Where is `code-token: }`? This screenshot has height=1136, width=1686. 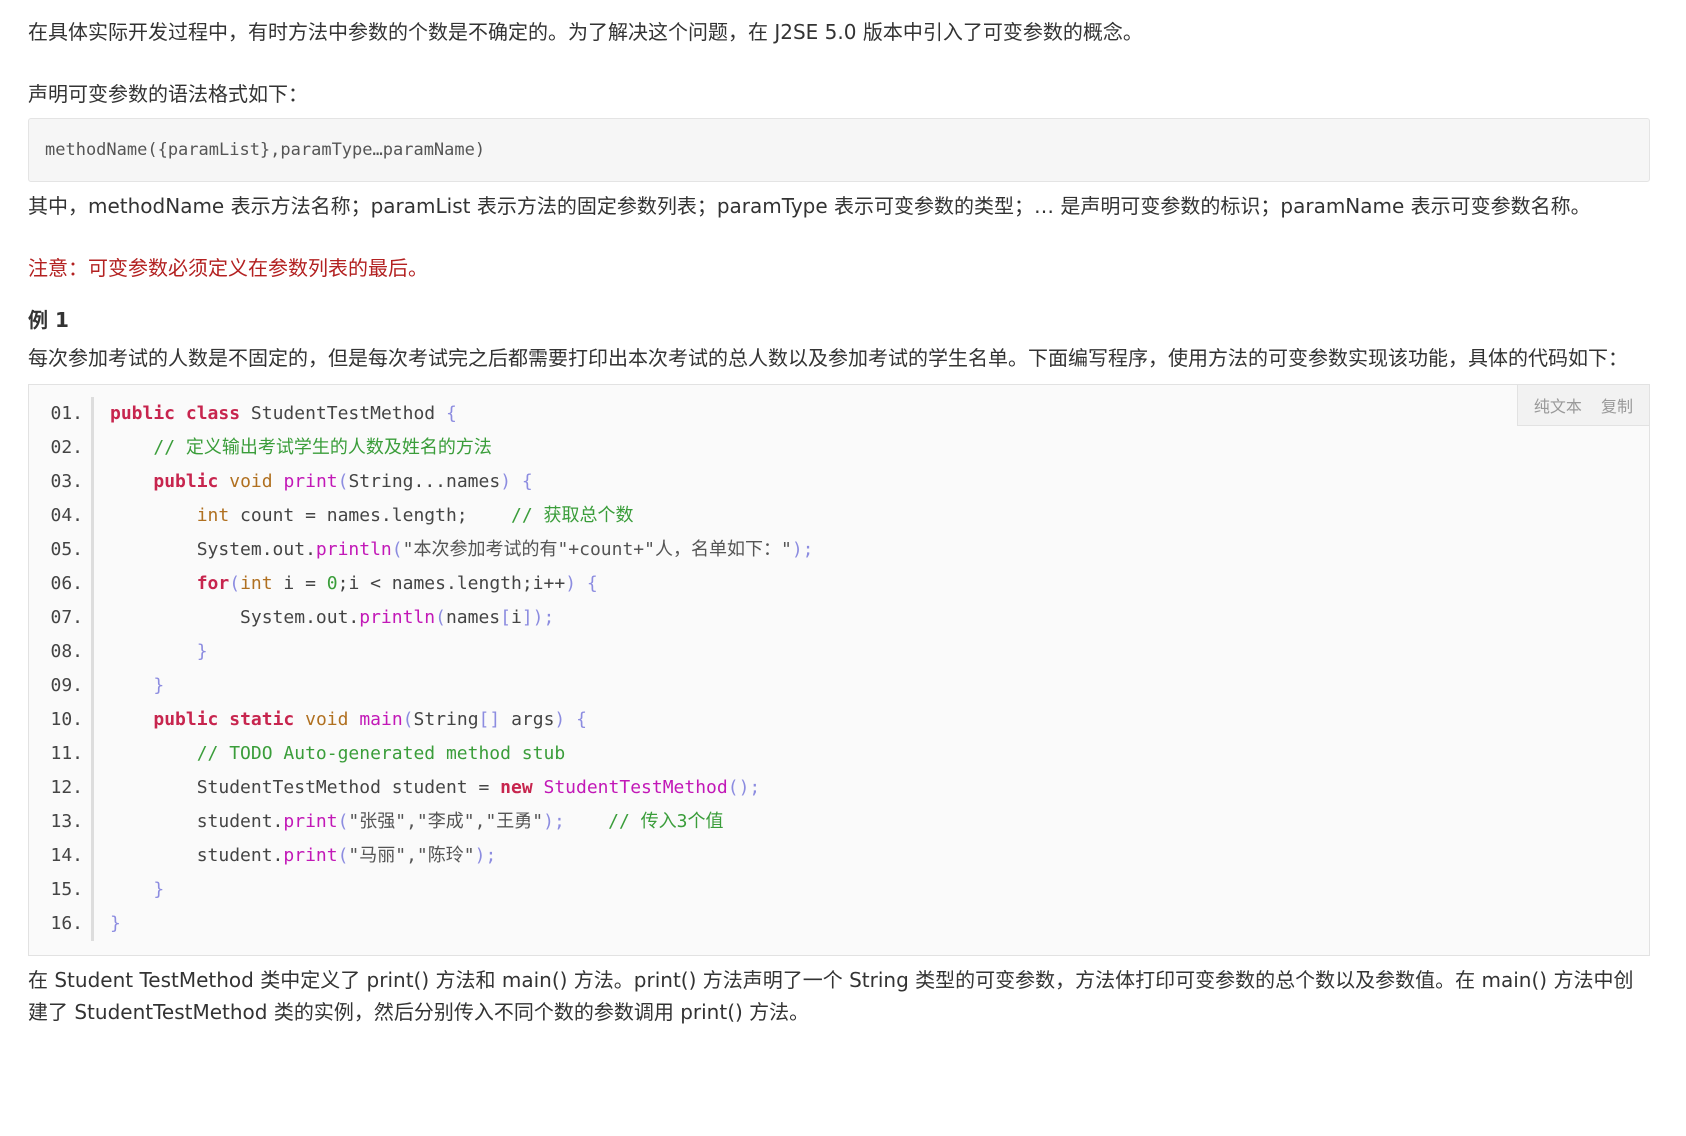 code-token: } is located at coordinates (115, 923).